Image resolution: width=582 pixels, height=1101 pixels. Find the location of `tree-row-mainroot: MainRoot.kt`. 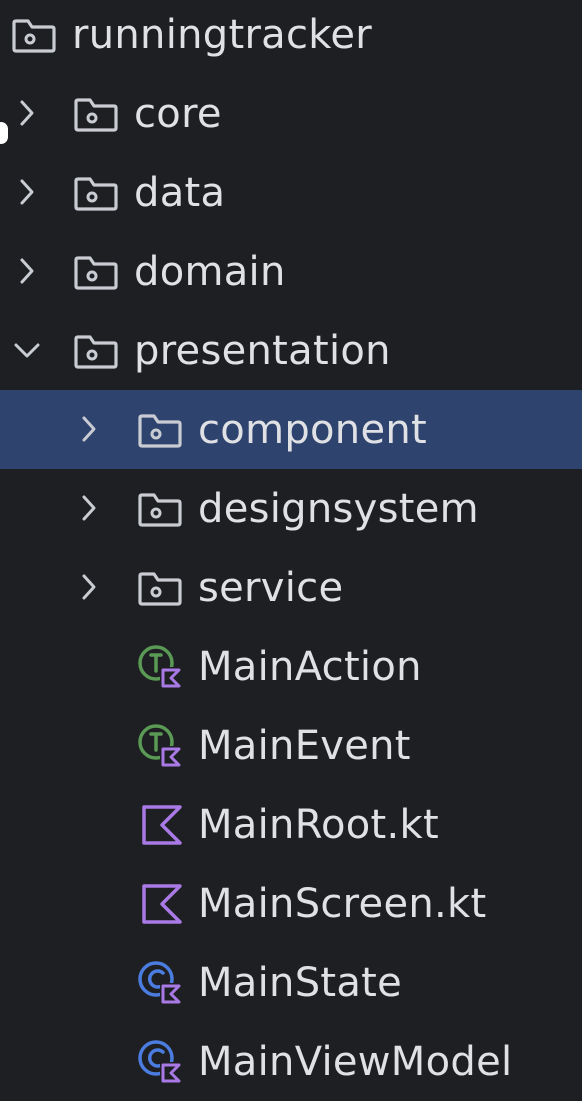

tree-row-mainroot: MainRoot.kt is located at coordinates (291, 824).